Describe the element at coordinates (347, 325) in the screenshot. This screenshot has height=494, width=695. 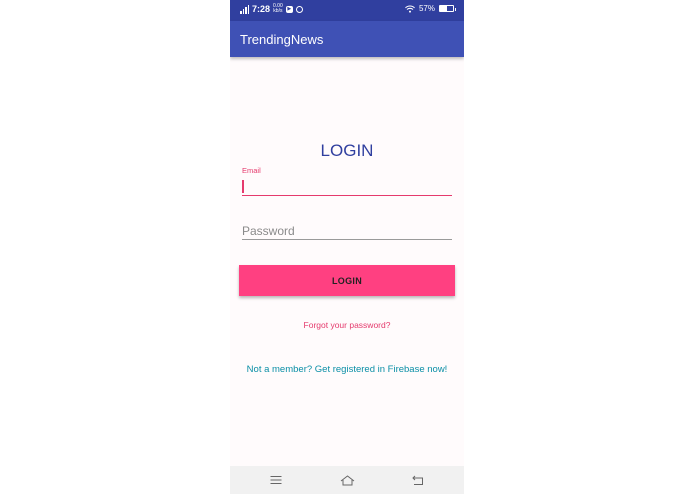
I see `forgot-password-link: Forgot your password?` at that location.